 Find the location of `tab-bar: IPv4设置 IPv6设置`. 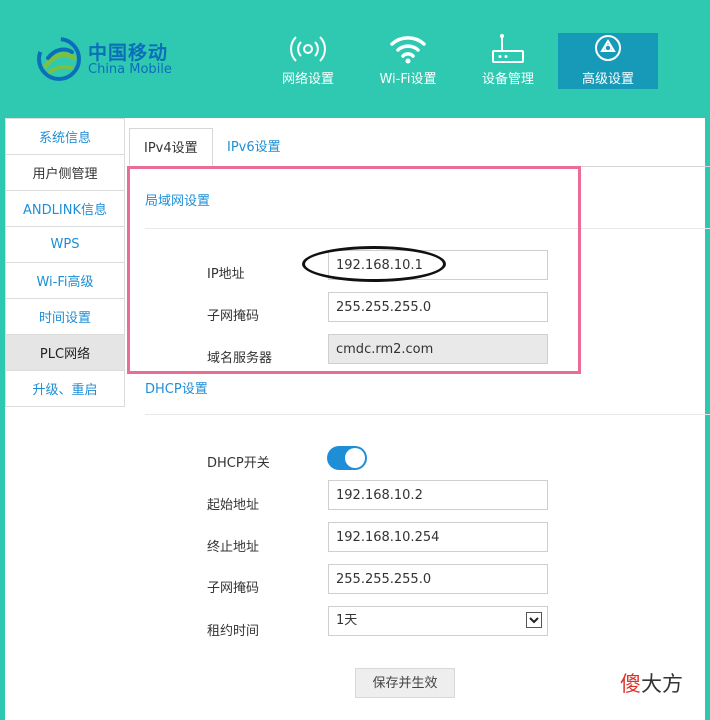

tab-bar: IPv4设置 IPv6设置 is located at coordinates (419, 147).